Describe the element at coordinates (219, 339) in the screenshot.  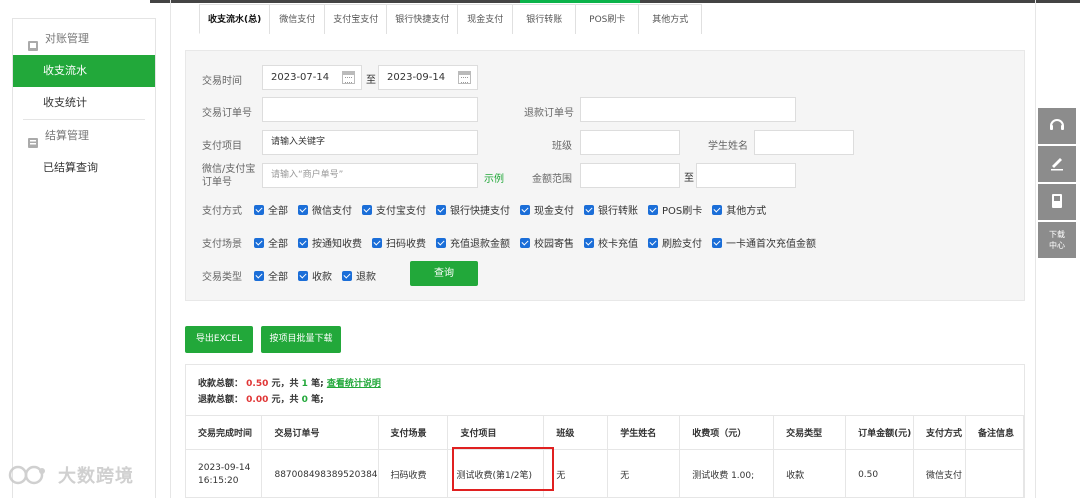
I see `export-excel-button: 导出EXCEL` at that location.